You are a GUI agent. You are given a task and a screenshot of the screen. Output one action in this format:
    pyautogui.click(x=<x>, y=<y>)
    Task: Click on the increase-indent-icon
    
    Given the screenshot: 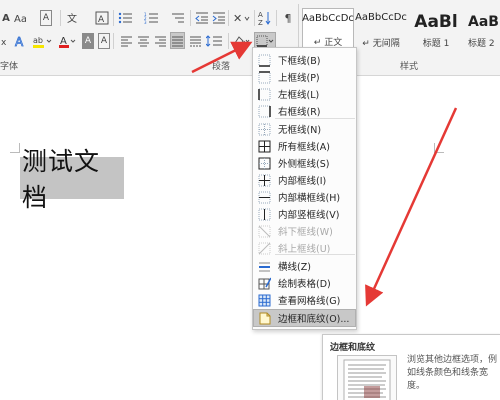 What is the action you would take?
    pyautogui.click(x=219, y=18)
    